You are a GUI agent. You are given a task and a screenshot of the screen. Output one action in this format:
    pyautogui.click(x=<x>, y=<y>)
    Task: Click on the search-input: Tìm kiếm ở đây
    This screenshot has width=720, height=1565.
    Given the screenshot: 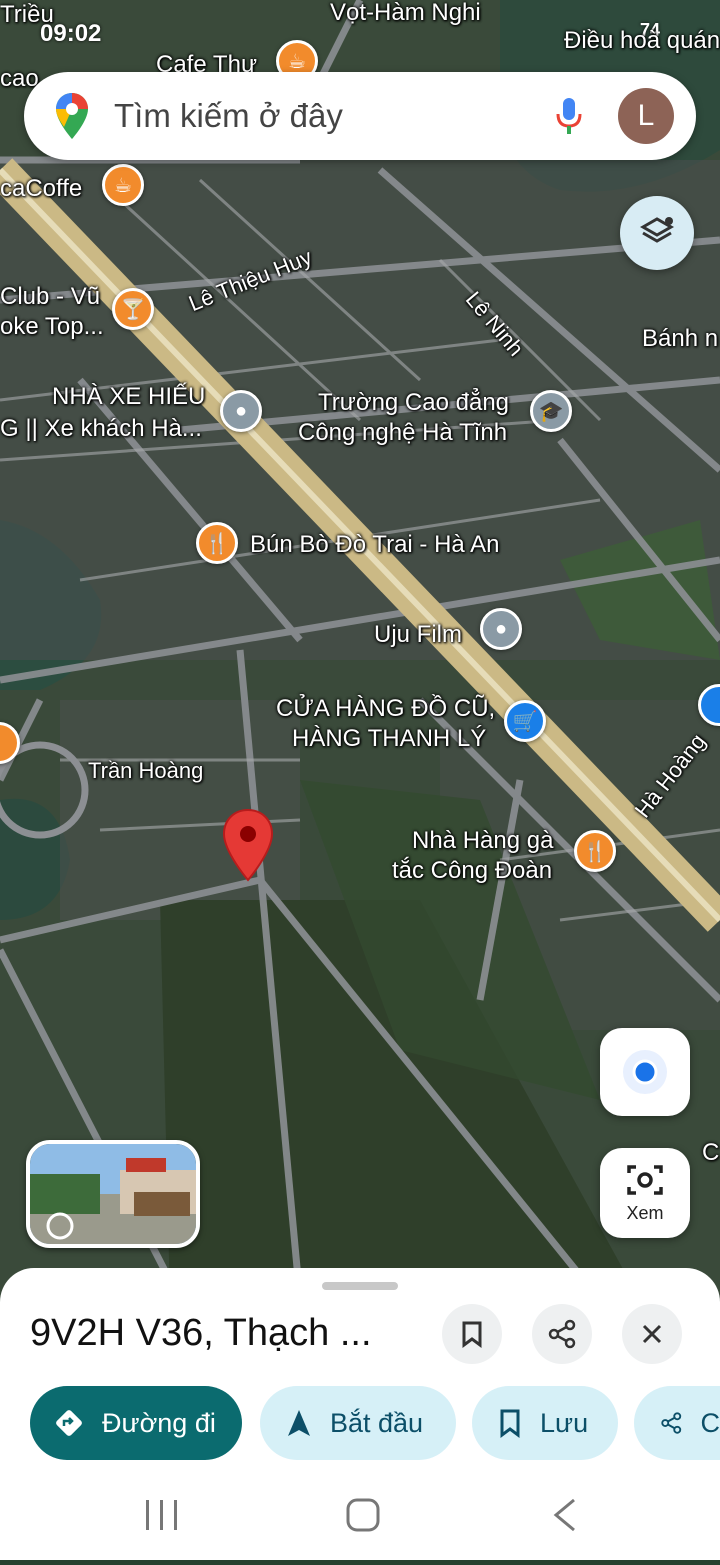 What is the action you would take?
    pyautogui.click(x=334, y=116)
    